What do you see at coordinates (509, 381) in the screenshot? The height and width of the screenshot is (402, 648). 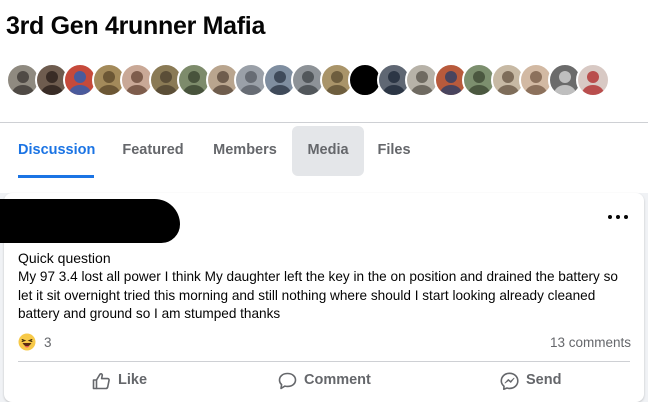 I see `messenger-send-icon` at bounding box center [509, 381].